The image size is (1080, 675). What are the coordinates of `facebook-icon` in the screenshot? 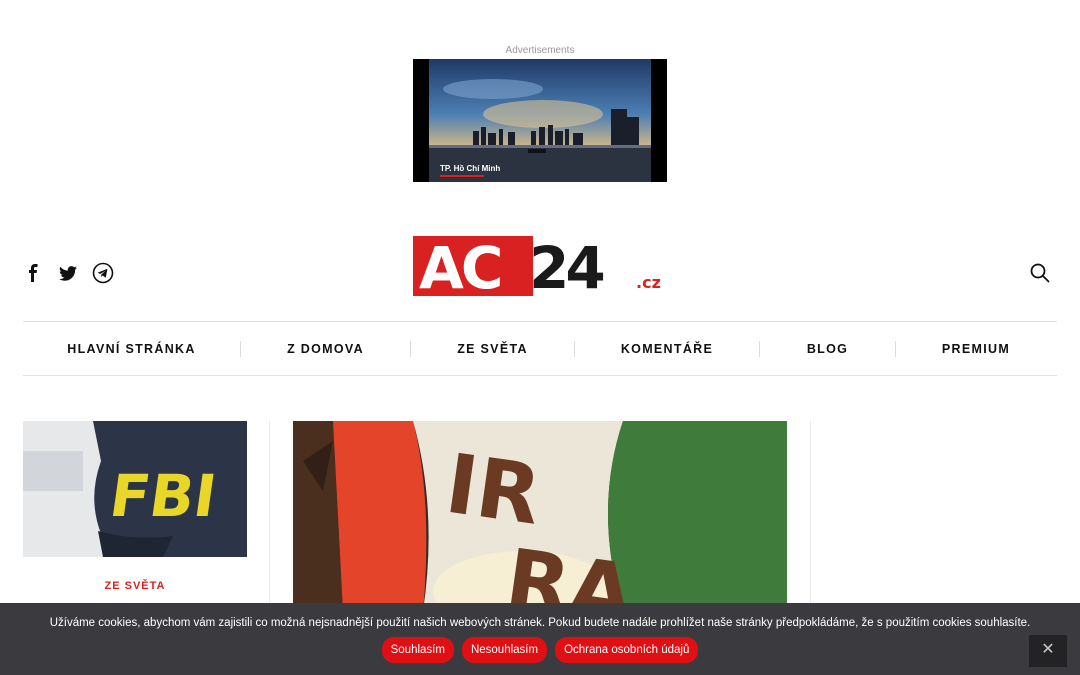 It's located at (33, 273).